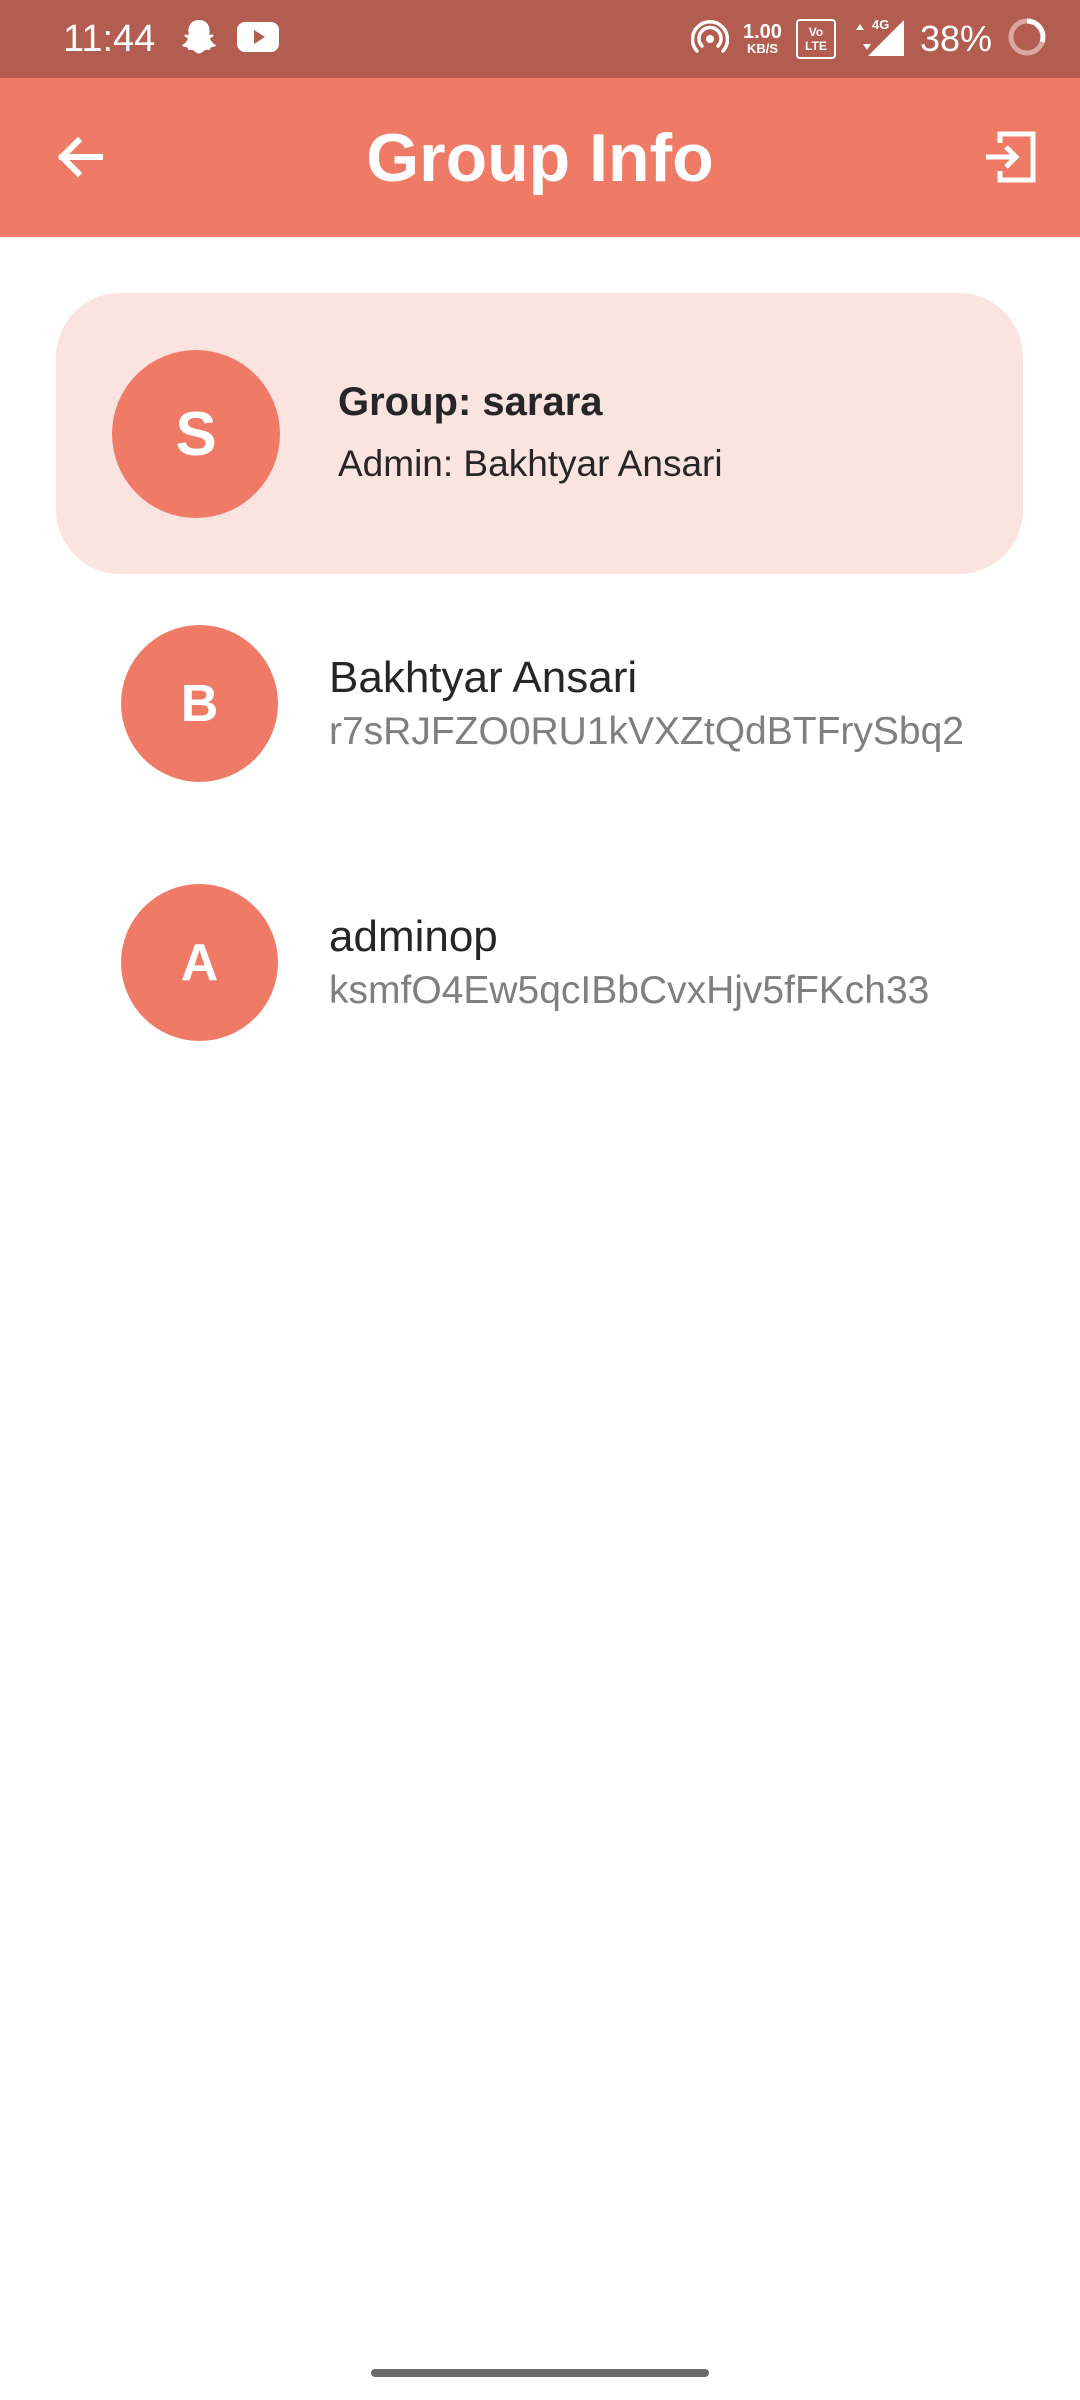 This screenshot has height=2400, width=1080. I want to click on group-avatar: S, so click(196, 434).